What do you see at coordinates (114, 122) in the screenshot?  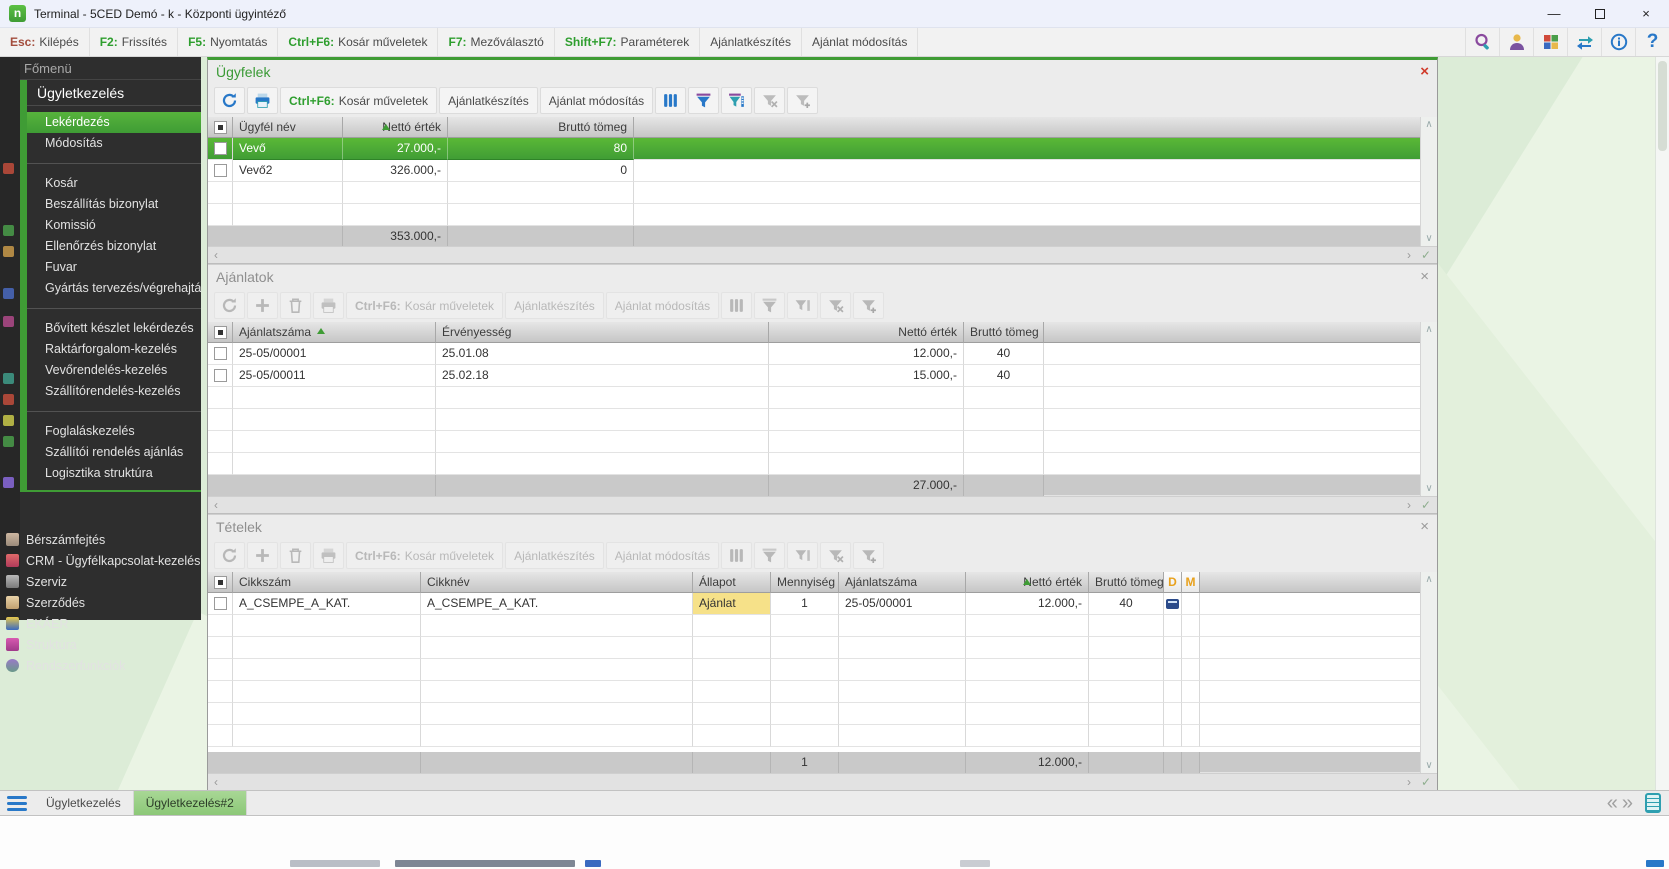 I see `sidebar-item-lekerdezes: Lekérdezés` at bounding box center [114, 122].